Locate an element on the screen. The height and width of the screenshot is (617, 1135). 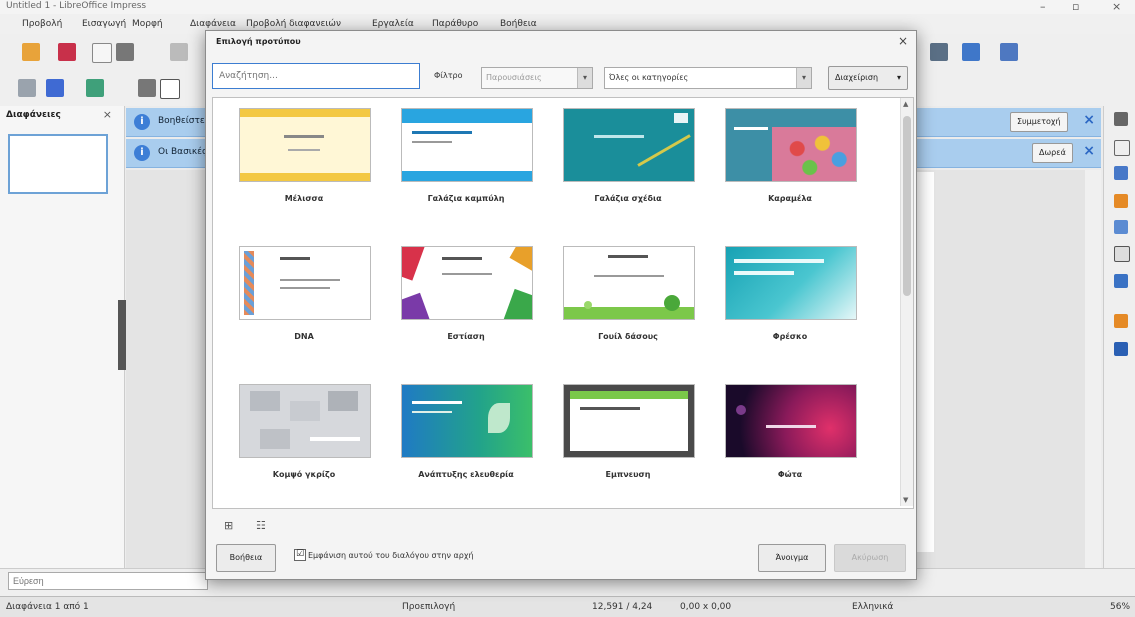
list-view-icon: ☷ is located at coordinates (261, 525).